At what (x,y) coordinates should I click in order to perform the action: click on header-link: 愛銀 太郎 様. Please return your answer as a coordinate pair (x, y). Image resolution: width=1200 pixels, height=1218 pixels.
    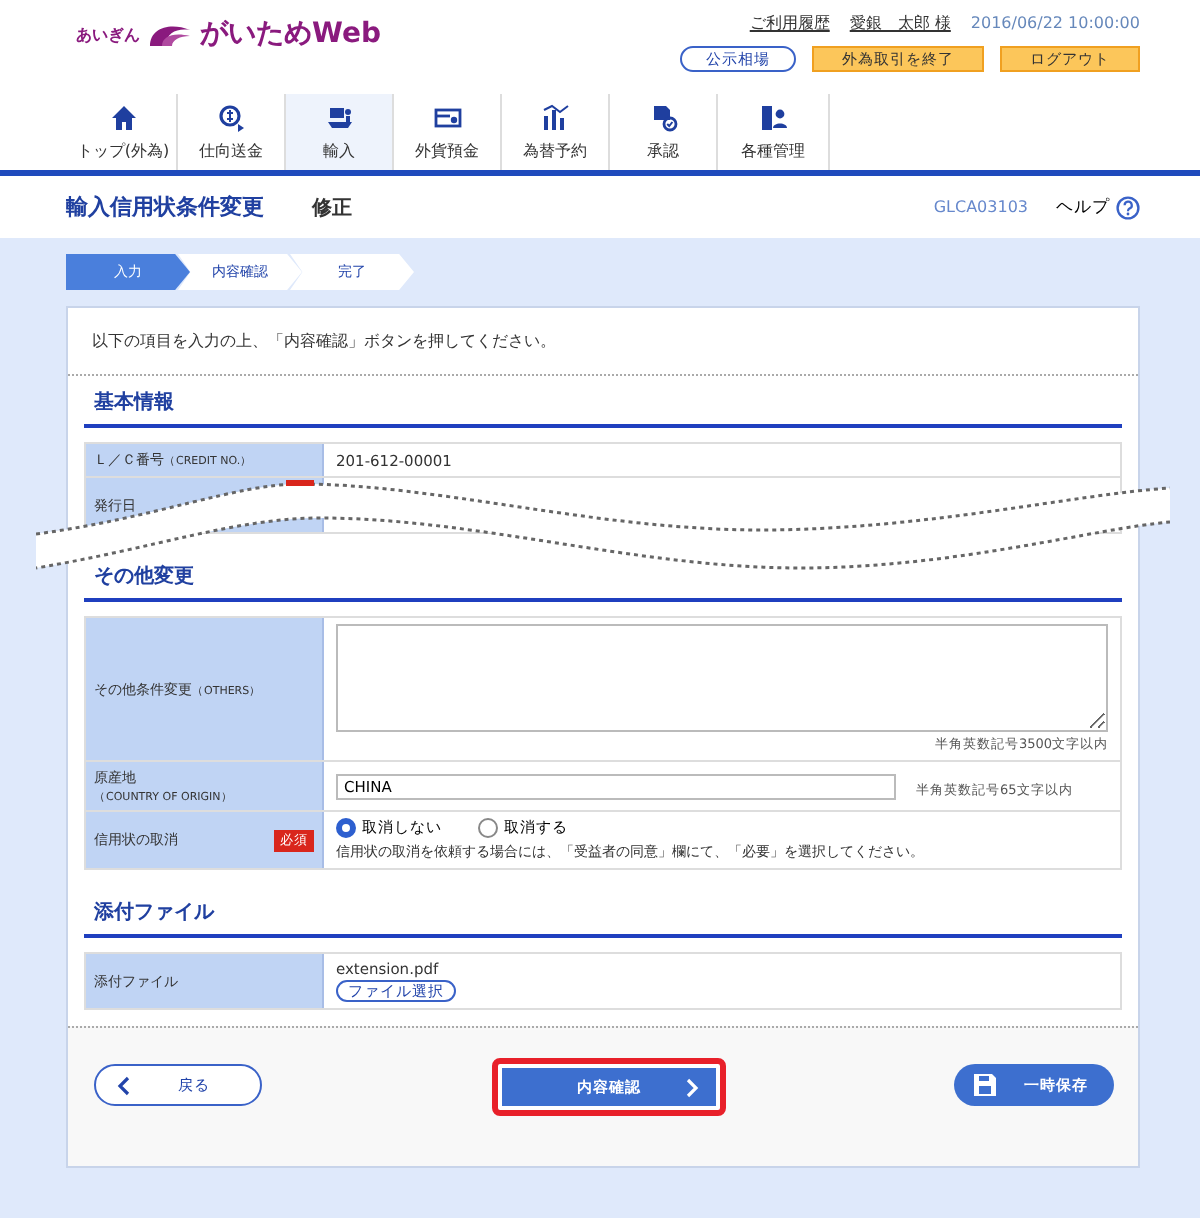
    Looking at the image, I should click on (900, 23).